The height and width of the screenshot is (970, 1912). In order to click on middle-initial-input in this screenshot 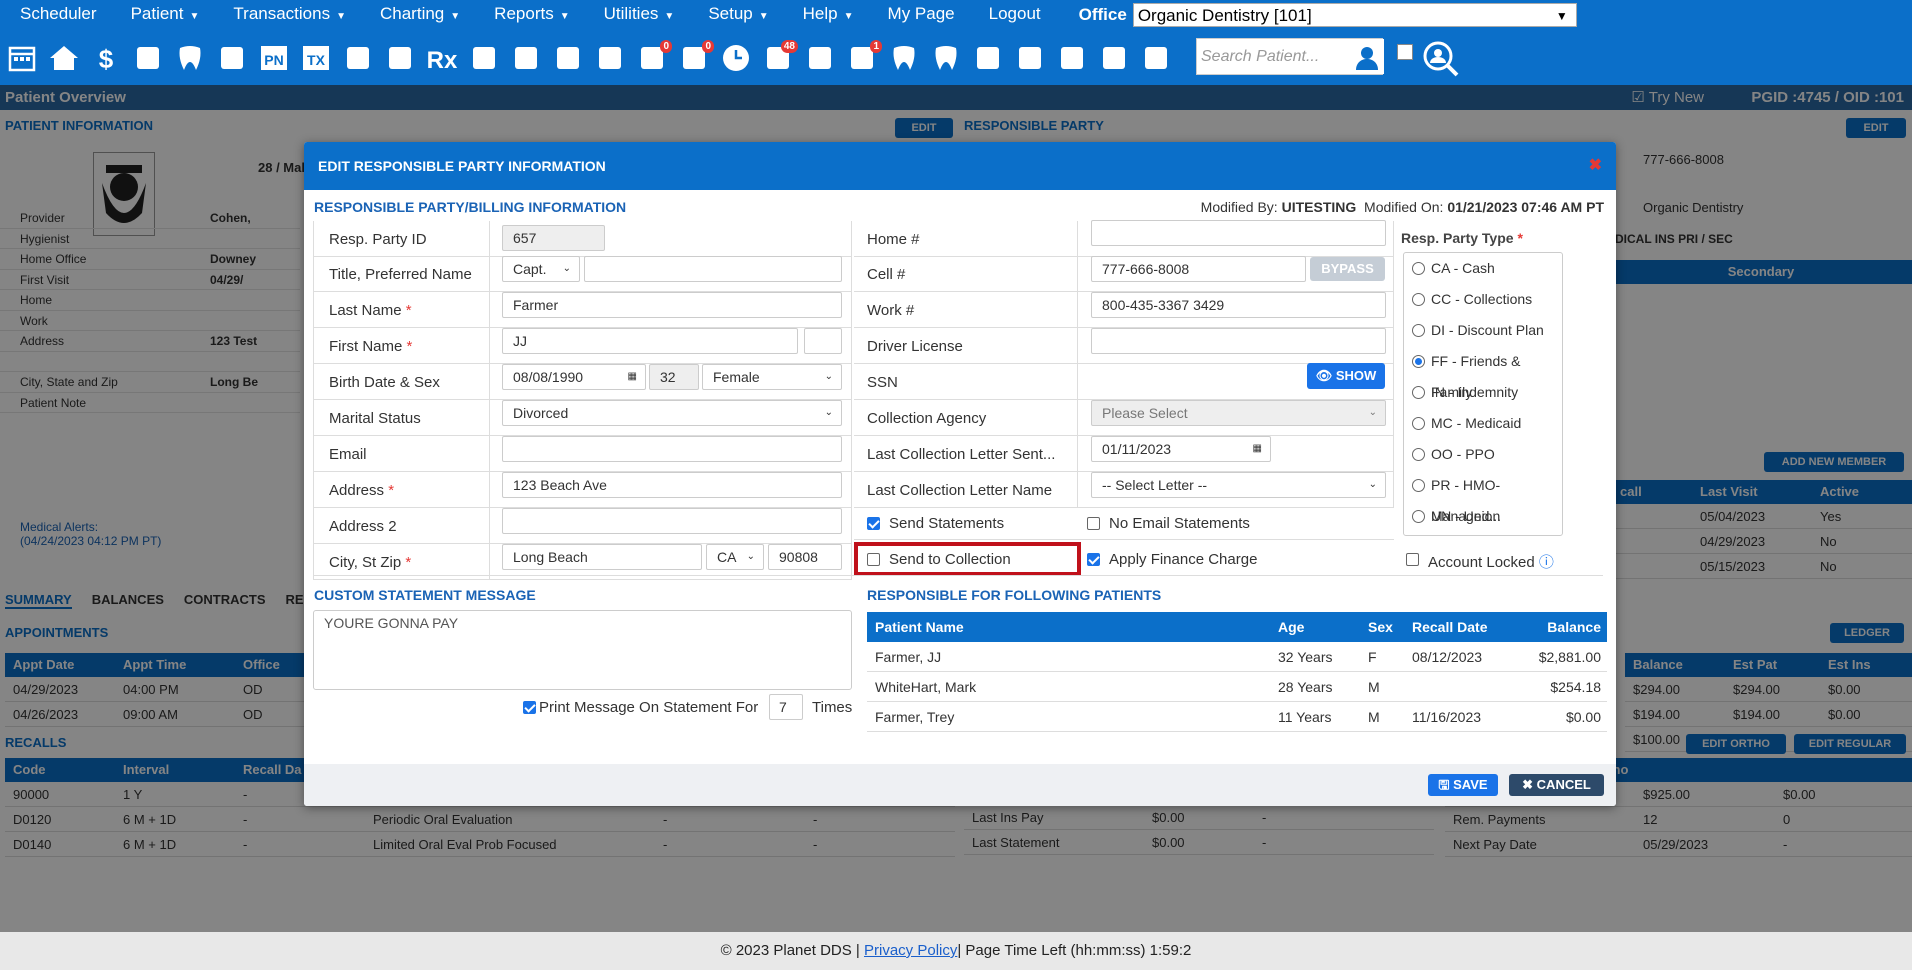, I will do `click(823, 341)`.